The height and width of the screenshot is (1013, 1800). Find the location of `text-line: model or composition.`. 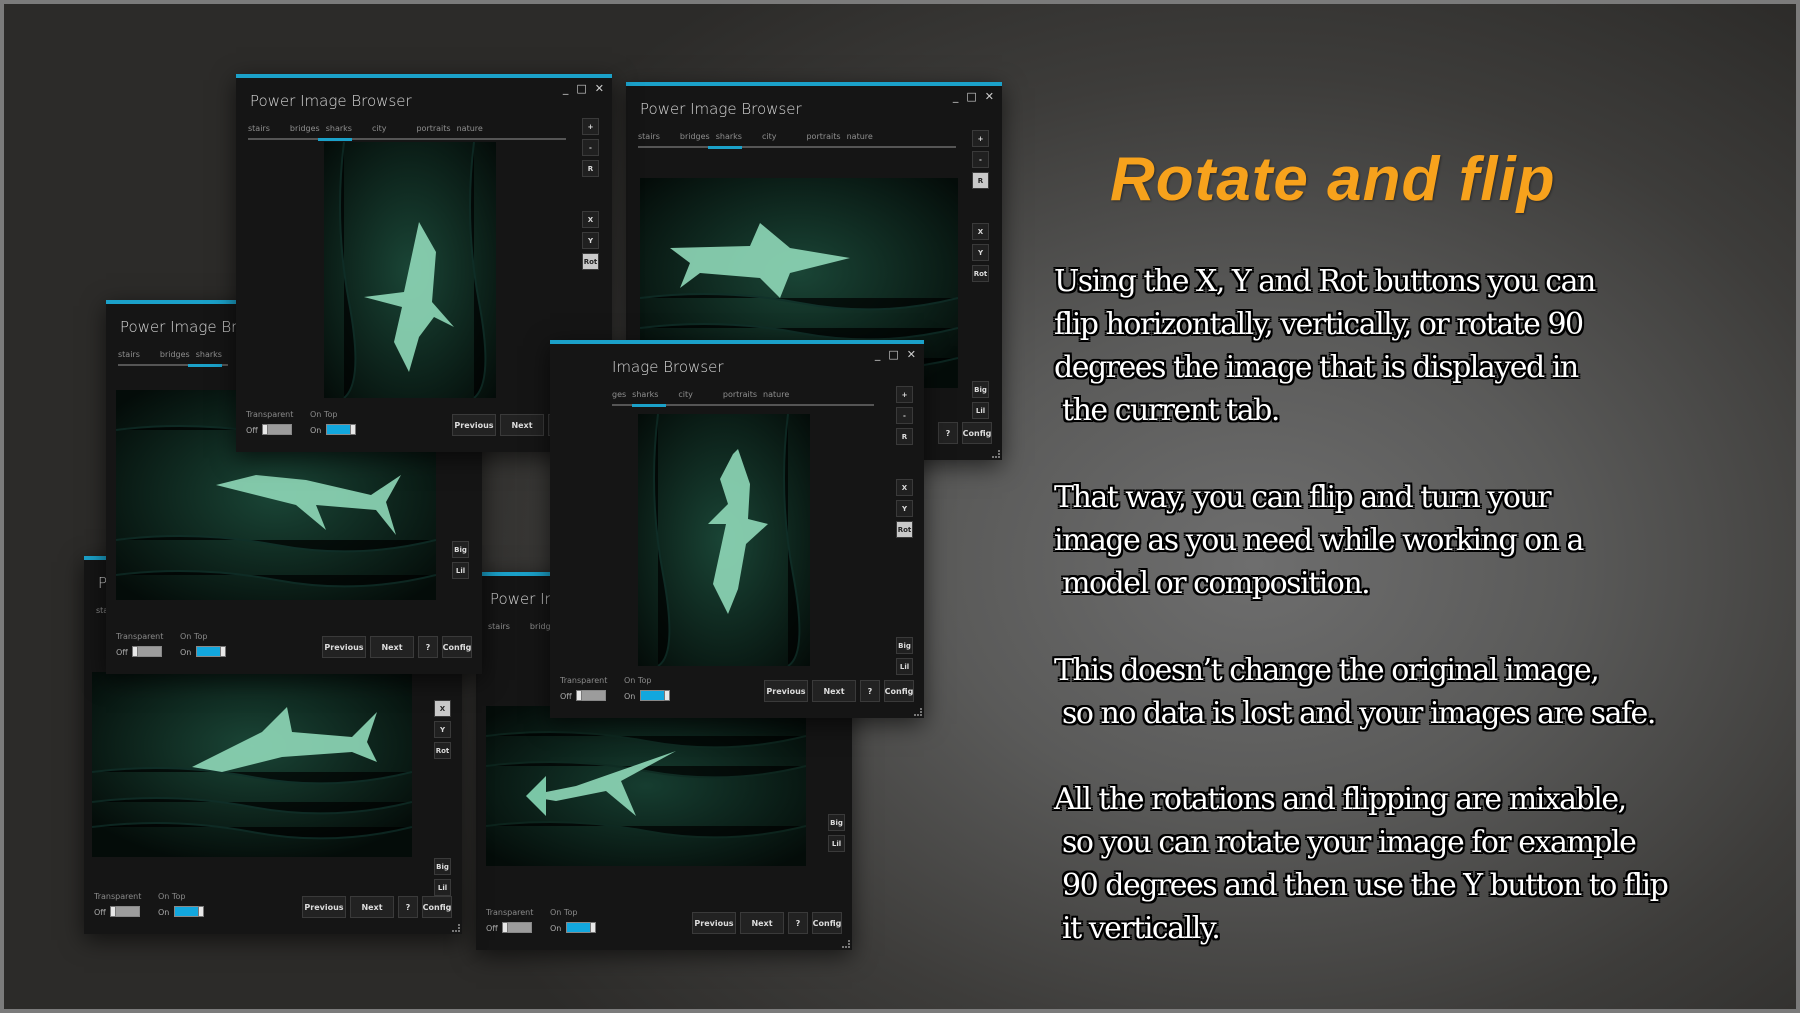

text-line: model or composition. is located at coordinates (1212, 583).